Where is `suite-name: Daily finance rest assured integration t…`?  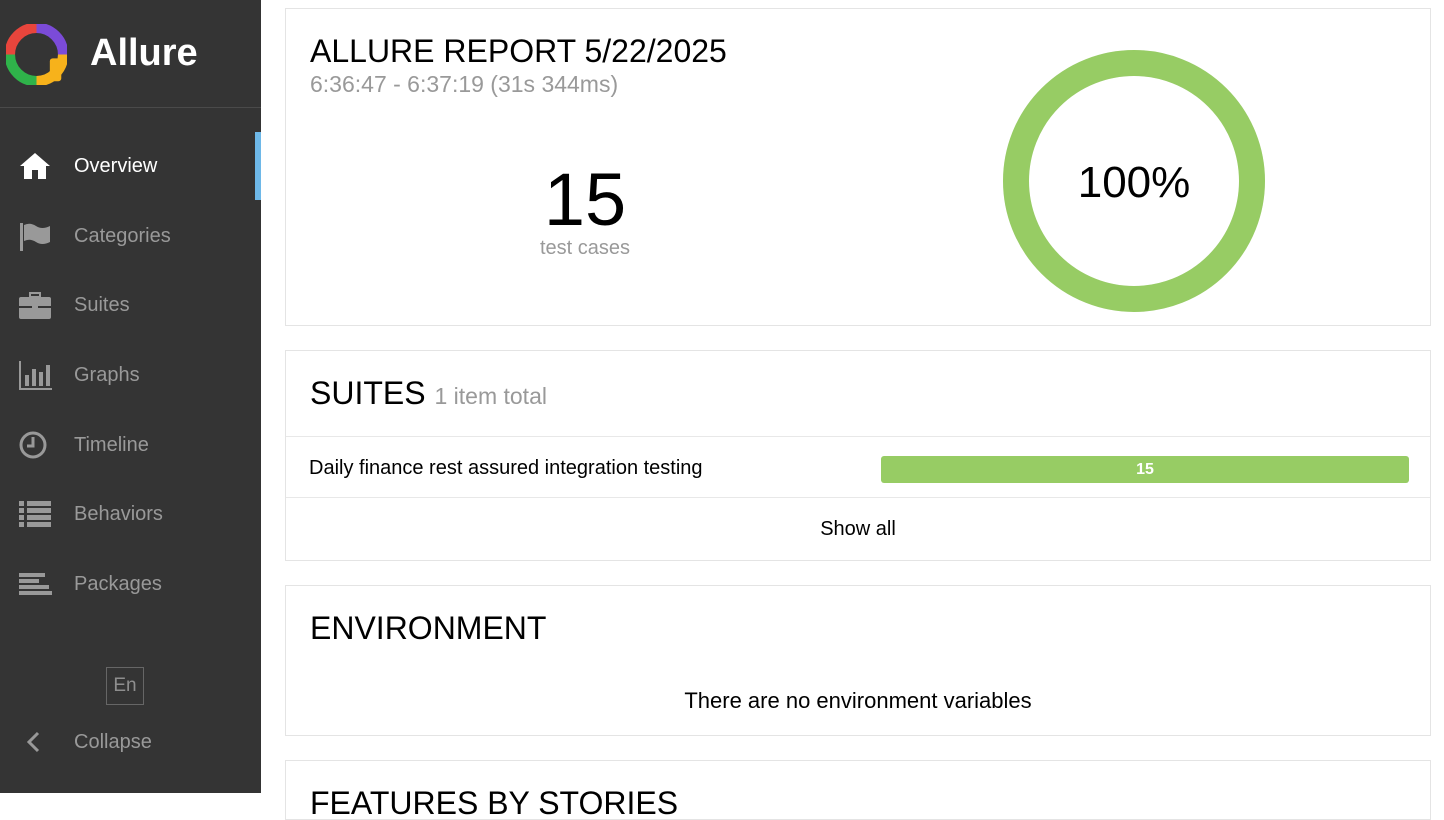 suite-name: Daily finance rest assured integration t… is located at coordinates (506, 468).